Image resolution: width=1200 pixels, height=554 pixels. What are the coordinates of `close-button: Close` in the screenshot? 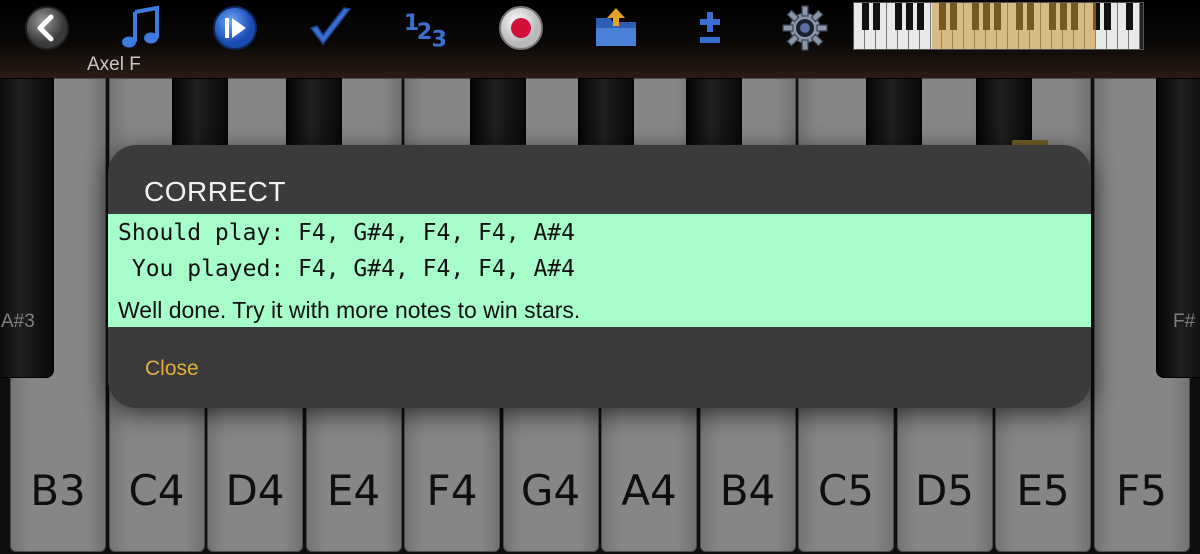 It's located at (172, 369).